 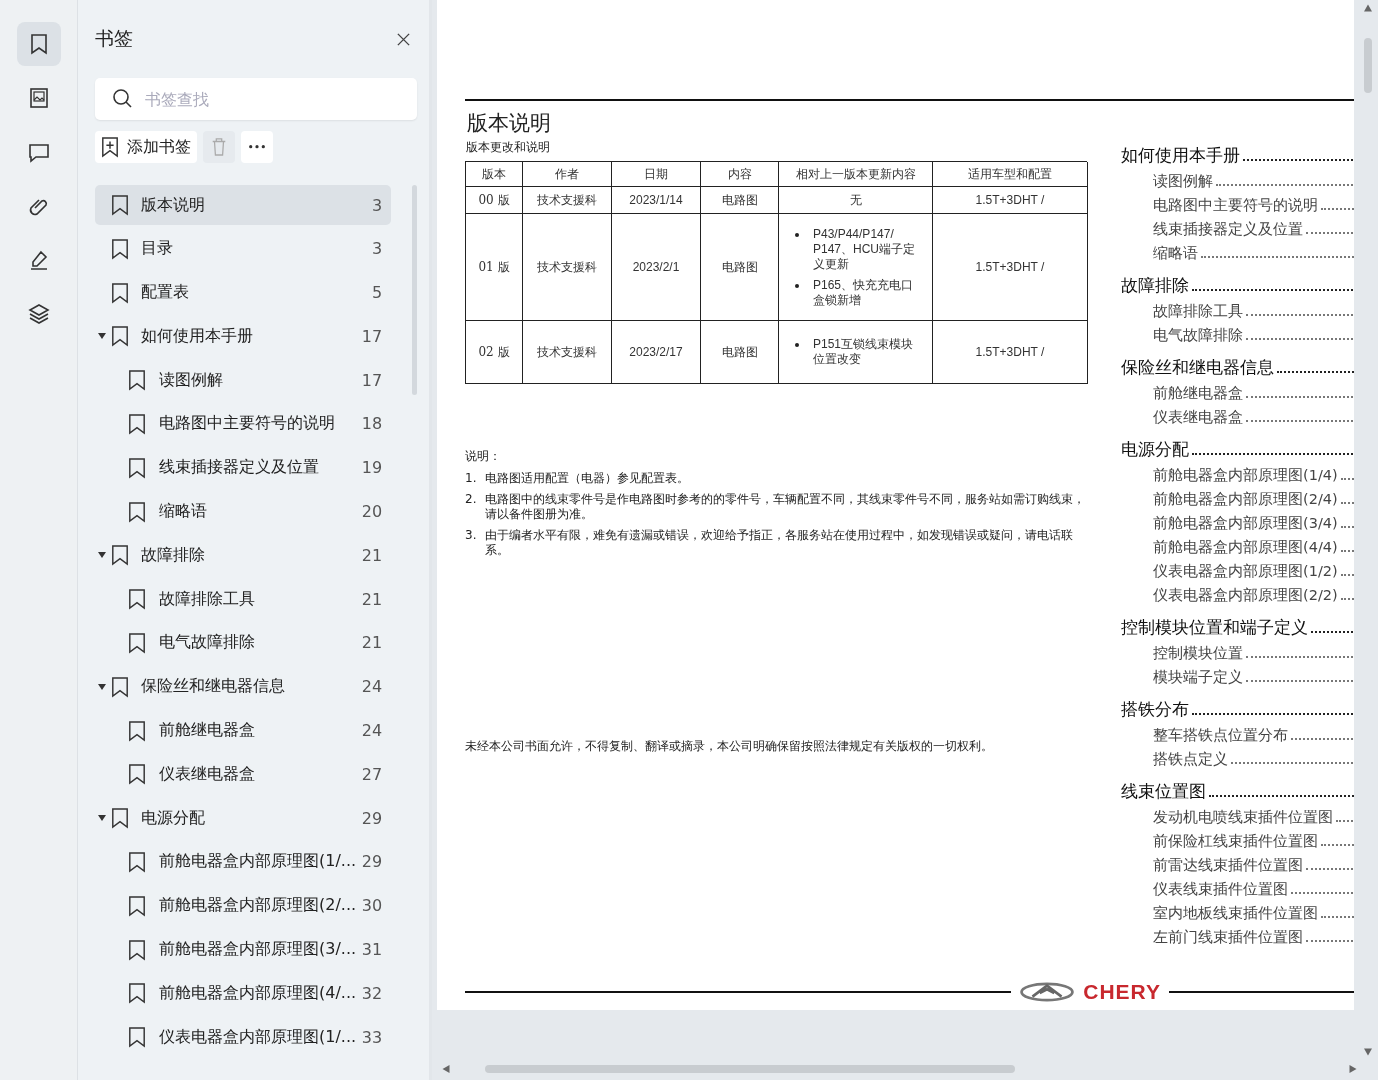 I want to click on page-number: 29, so click(x=372, y=818).